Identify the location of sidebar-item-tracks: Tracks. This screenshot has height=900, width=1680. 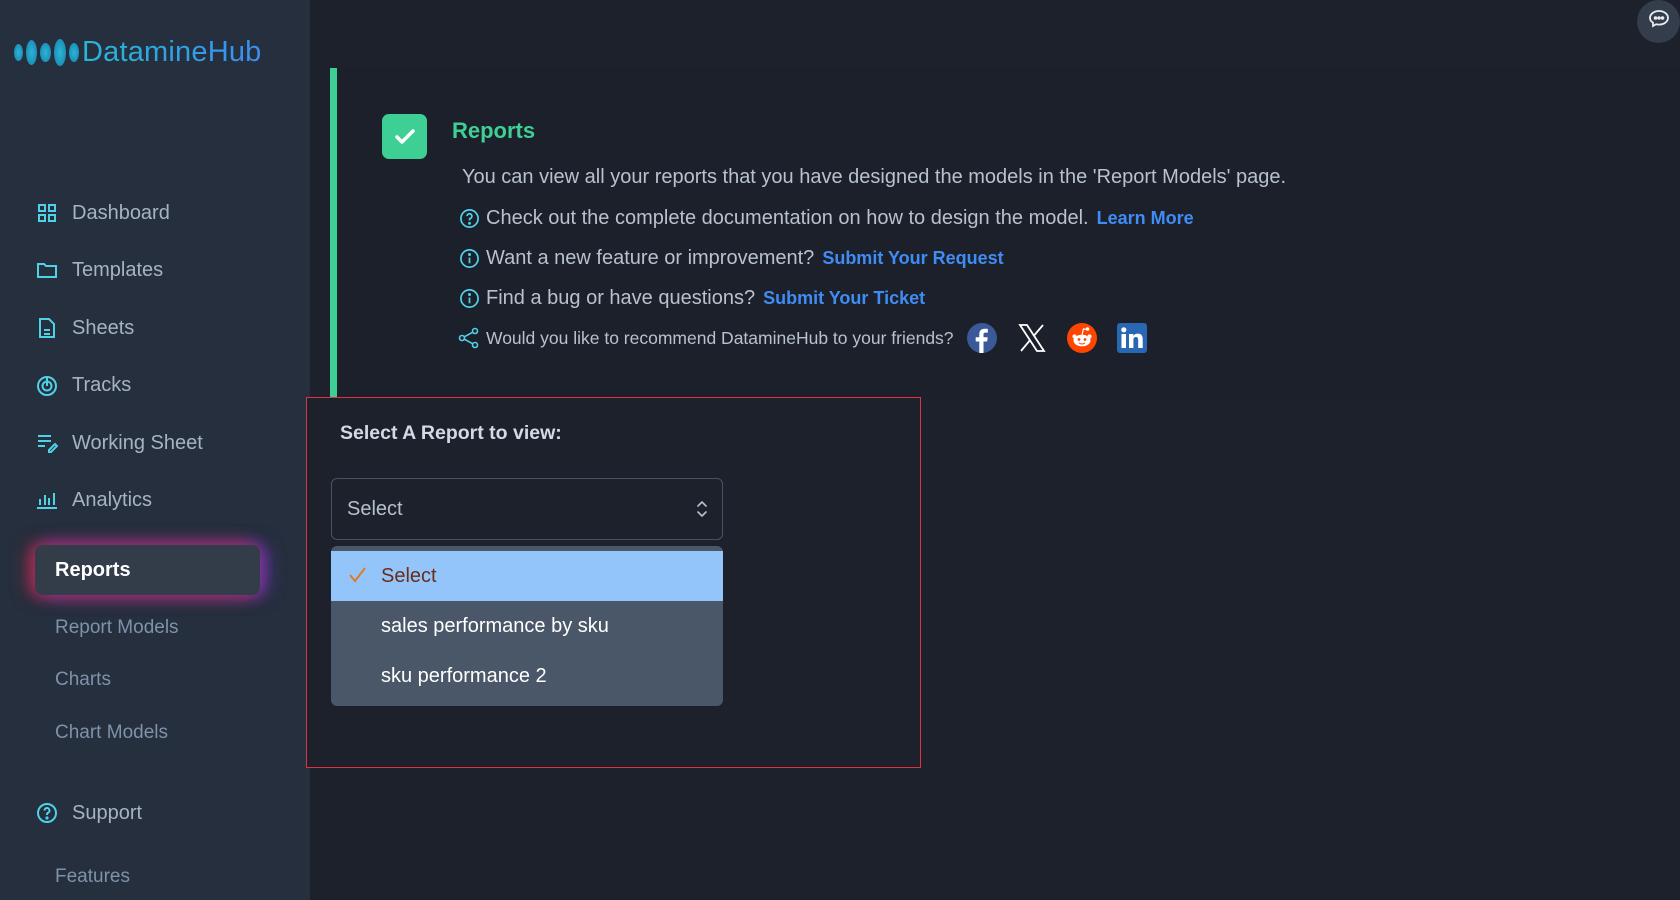
(83, 385).